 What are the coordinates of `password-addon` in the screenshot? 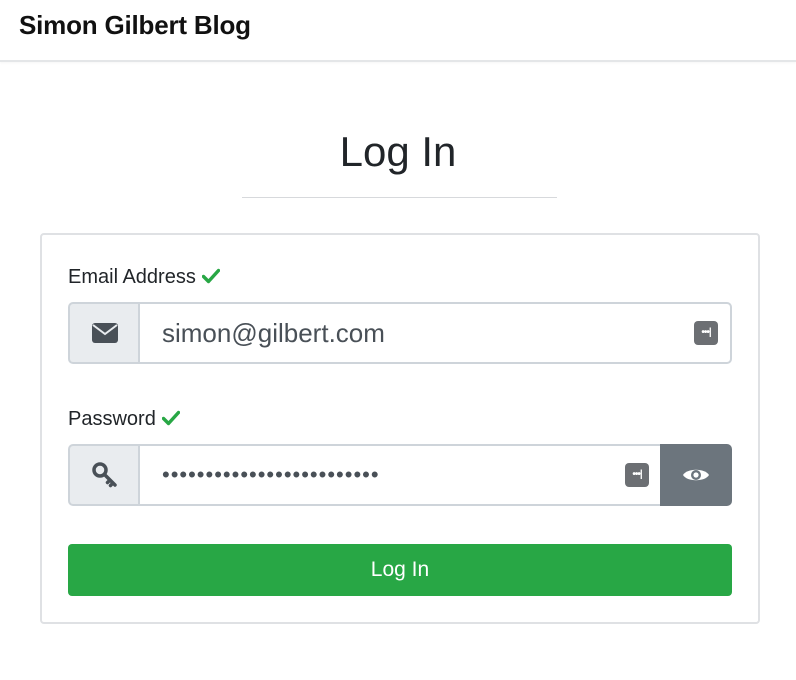 It's located at (104, 475).